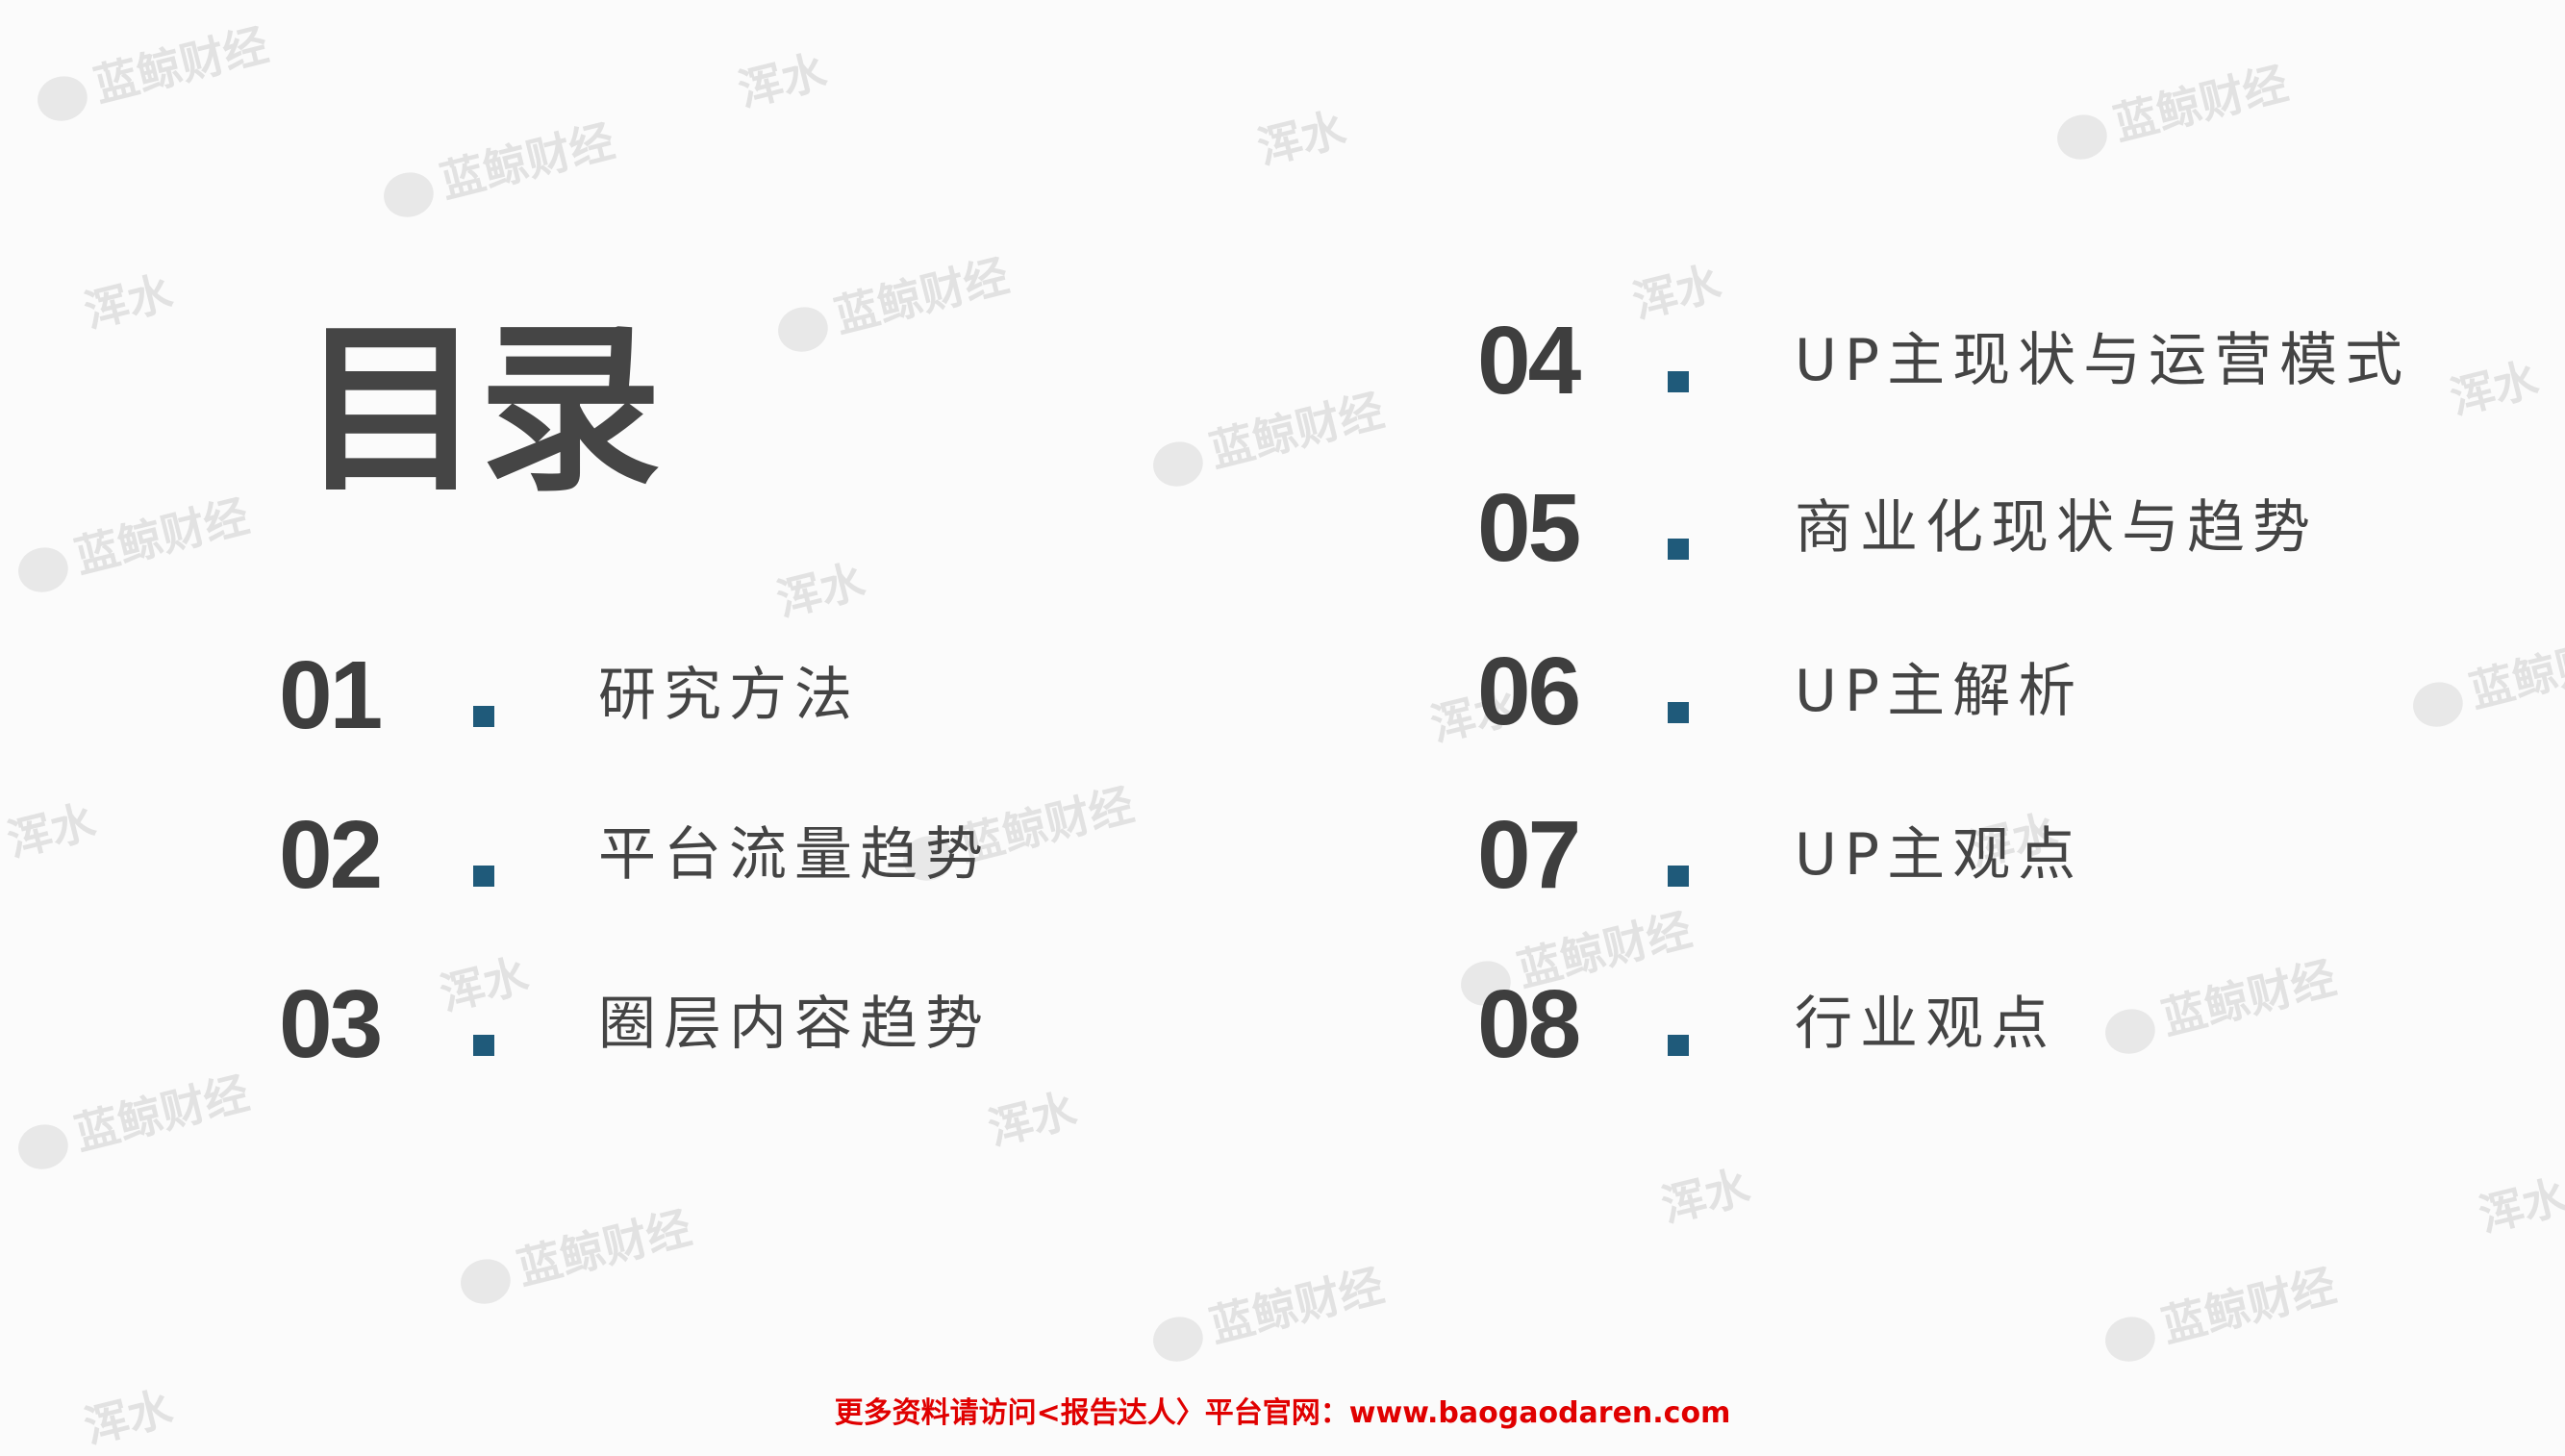  Describe the element at coordinates (481, 410) in the screenshot. I see `page-title: 目录` at that location.